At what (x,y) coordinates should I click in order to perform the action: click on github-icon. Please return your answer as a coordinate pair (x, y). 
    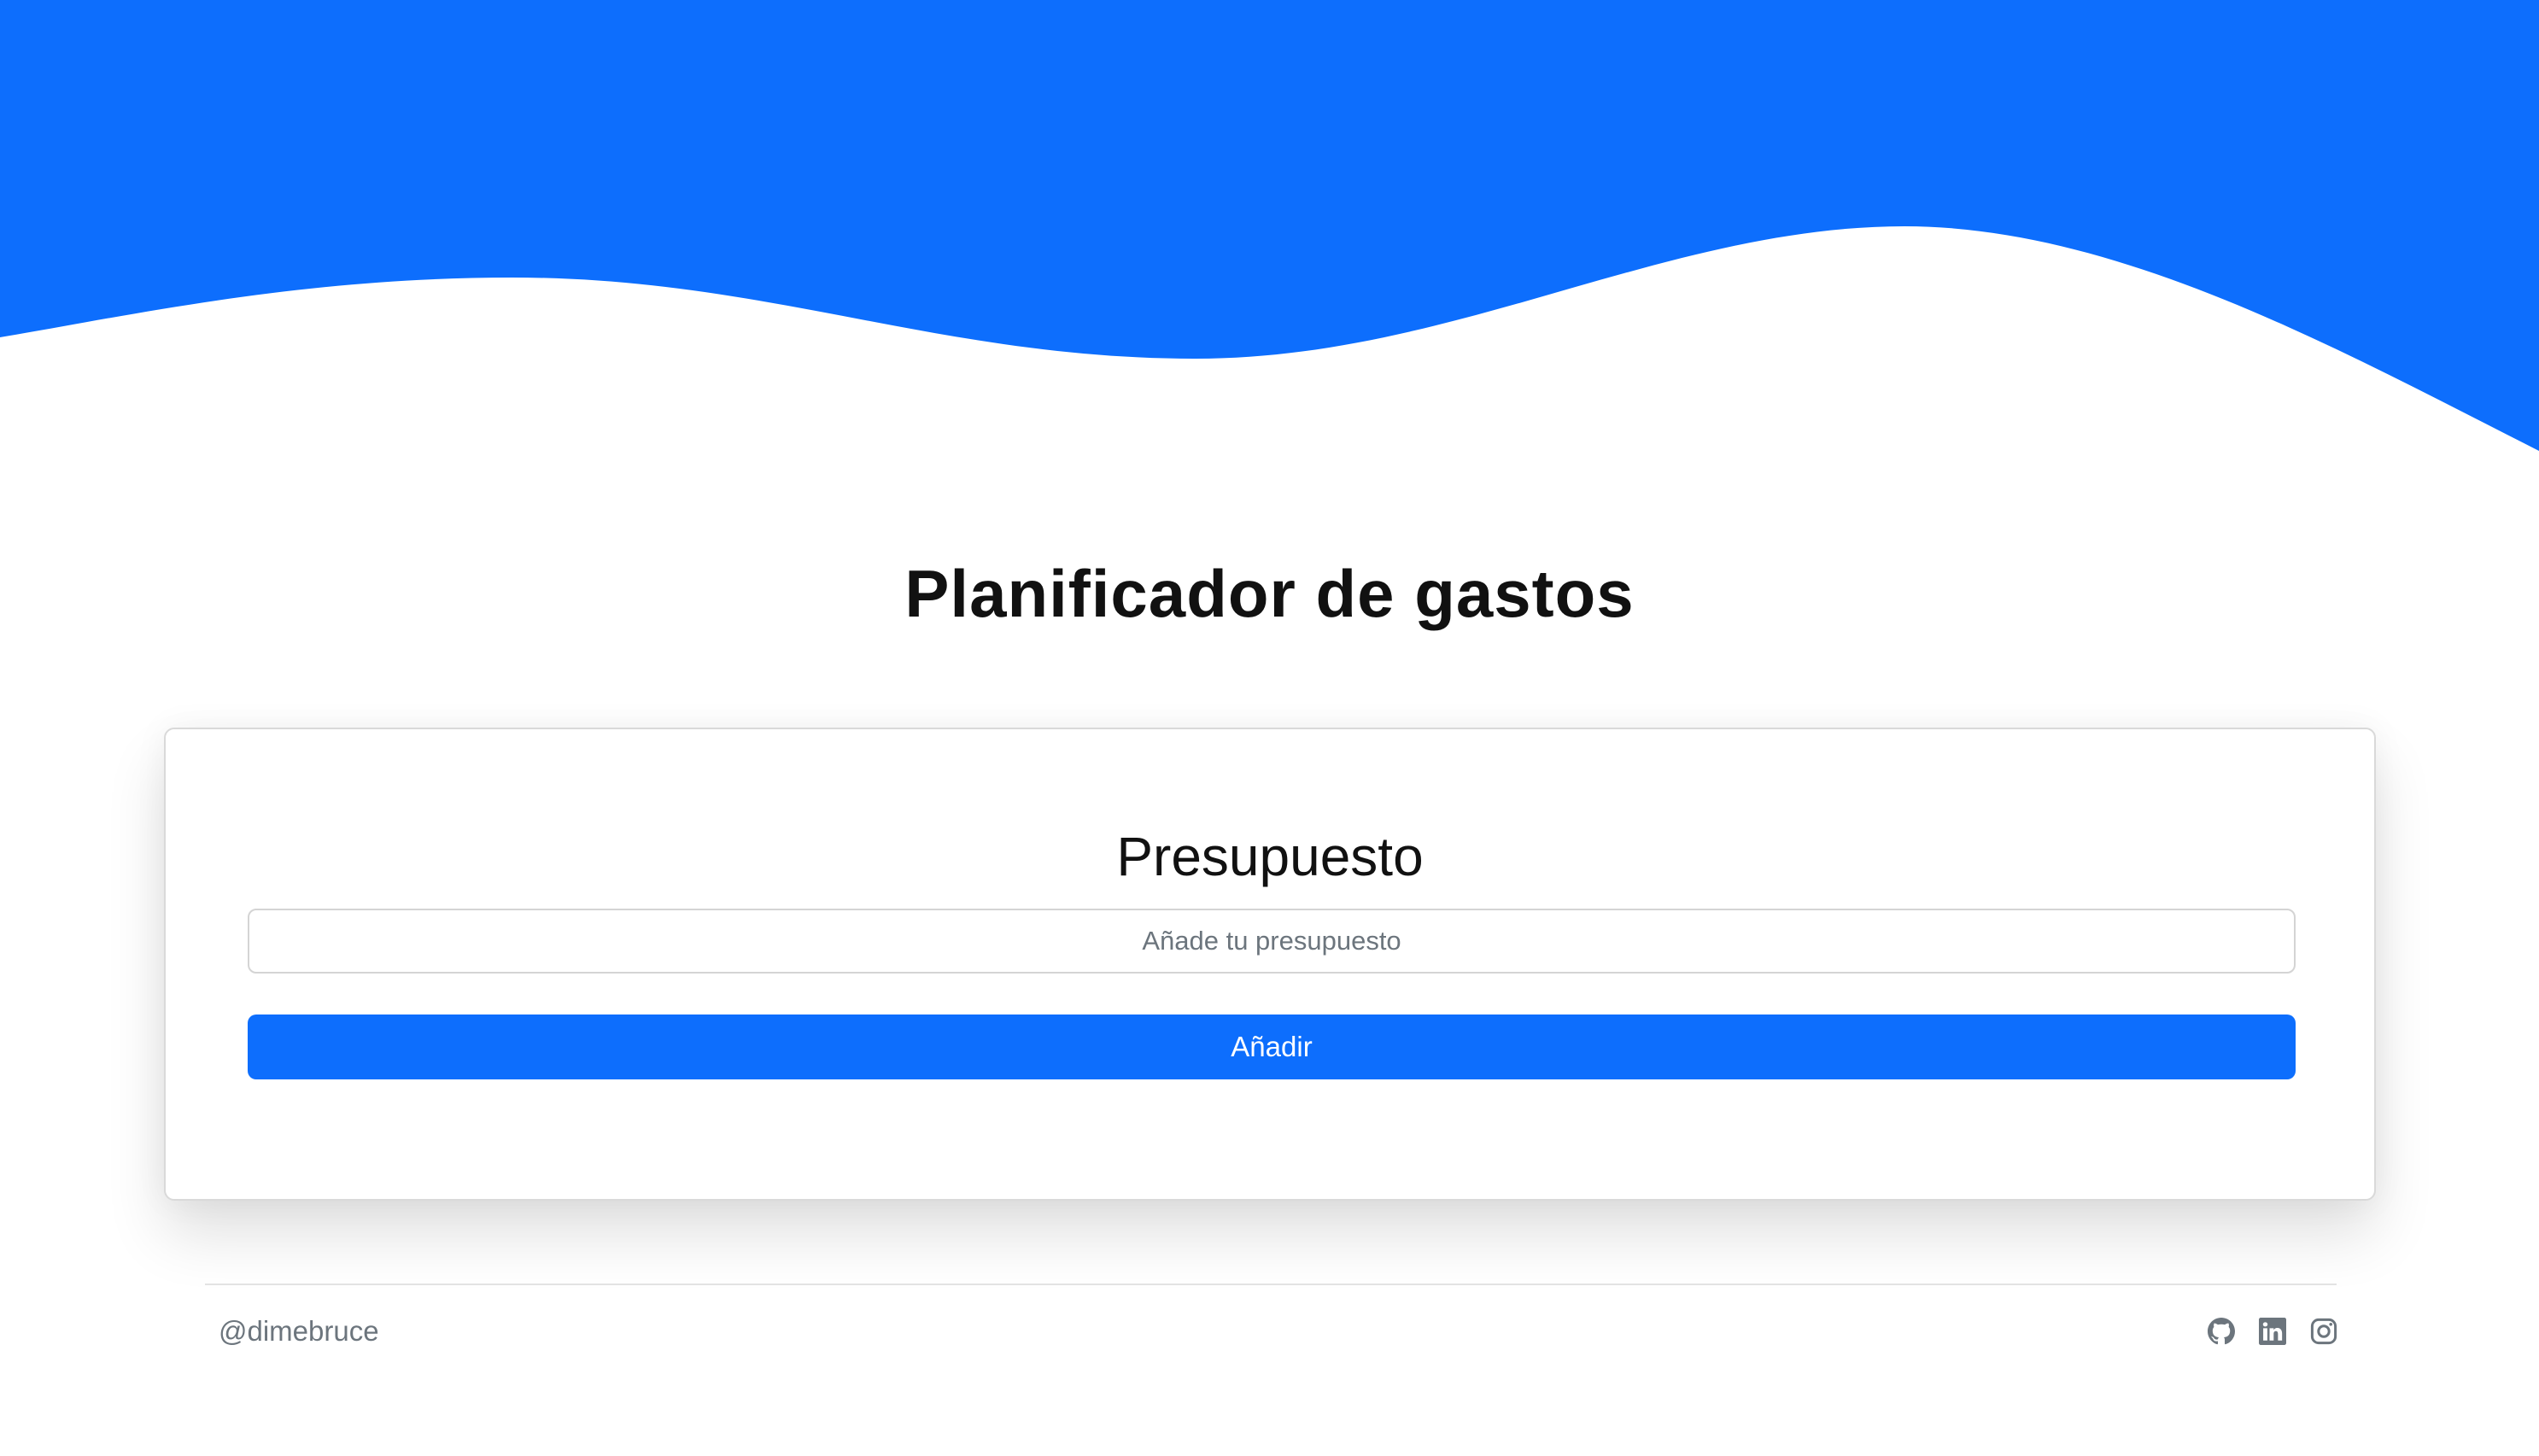
    Looking at the image, I should click on (2222, 1332).